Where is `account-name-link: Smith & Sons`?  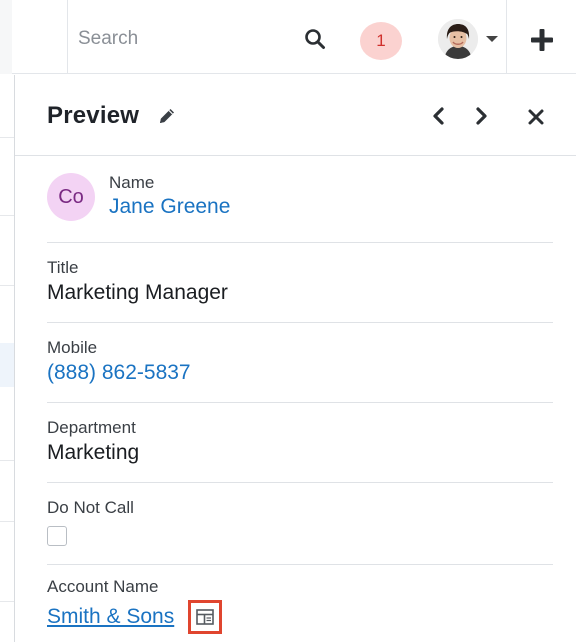
account-name-link: Smith & Sons is located at coordinates (110, 617).